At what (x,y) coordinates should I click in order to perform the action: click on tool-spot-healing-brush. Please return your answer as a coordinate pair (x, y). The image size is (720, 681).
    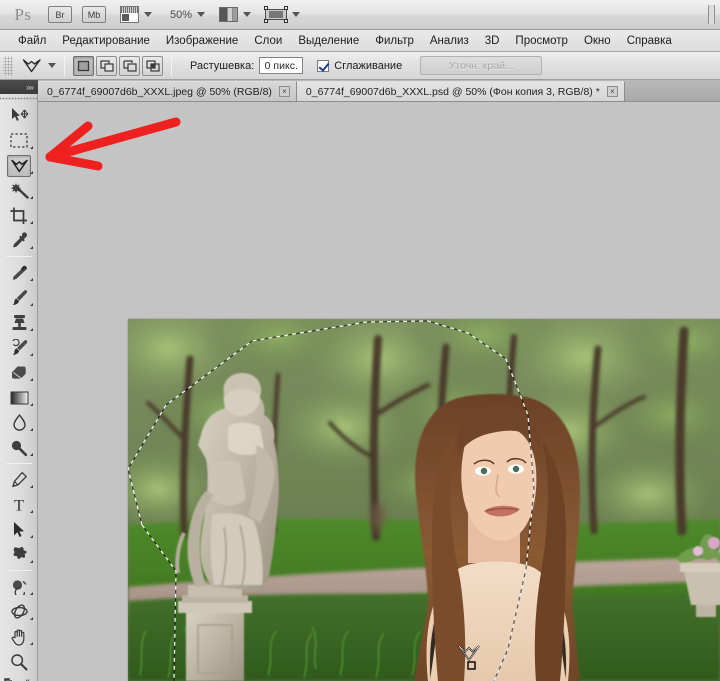
    Looking at the image, I should click on (19, 272).